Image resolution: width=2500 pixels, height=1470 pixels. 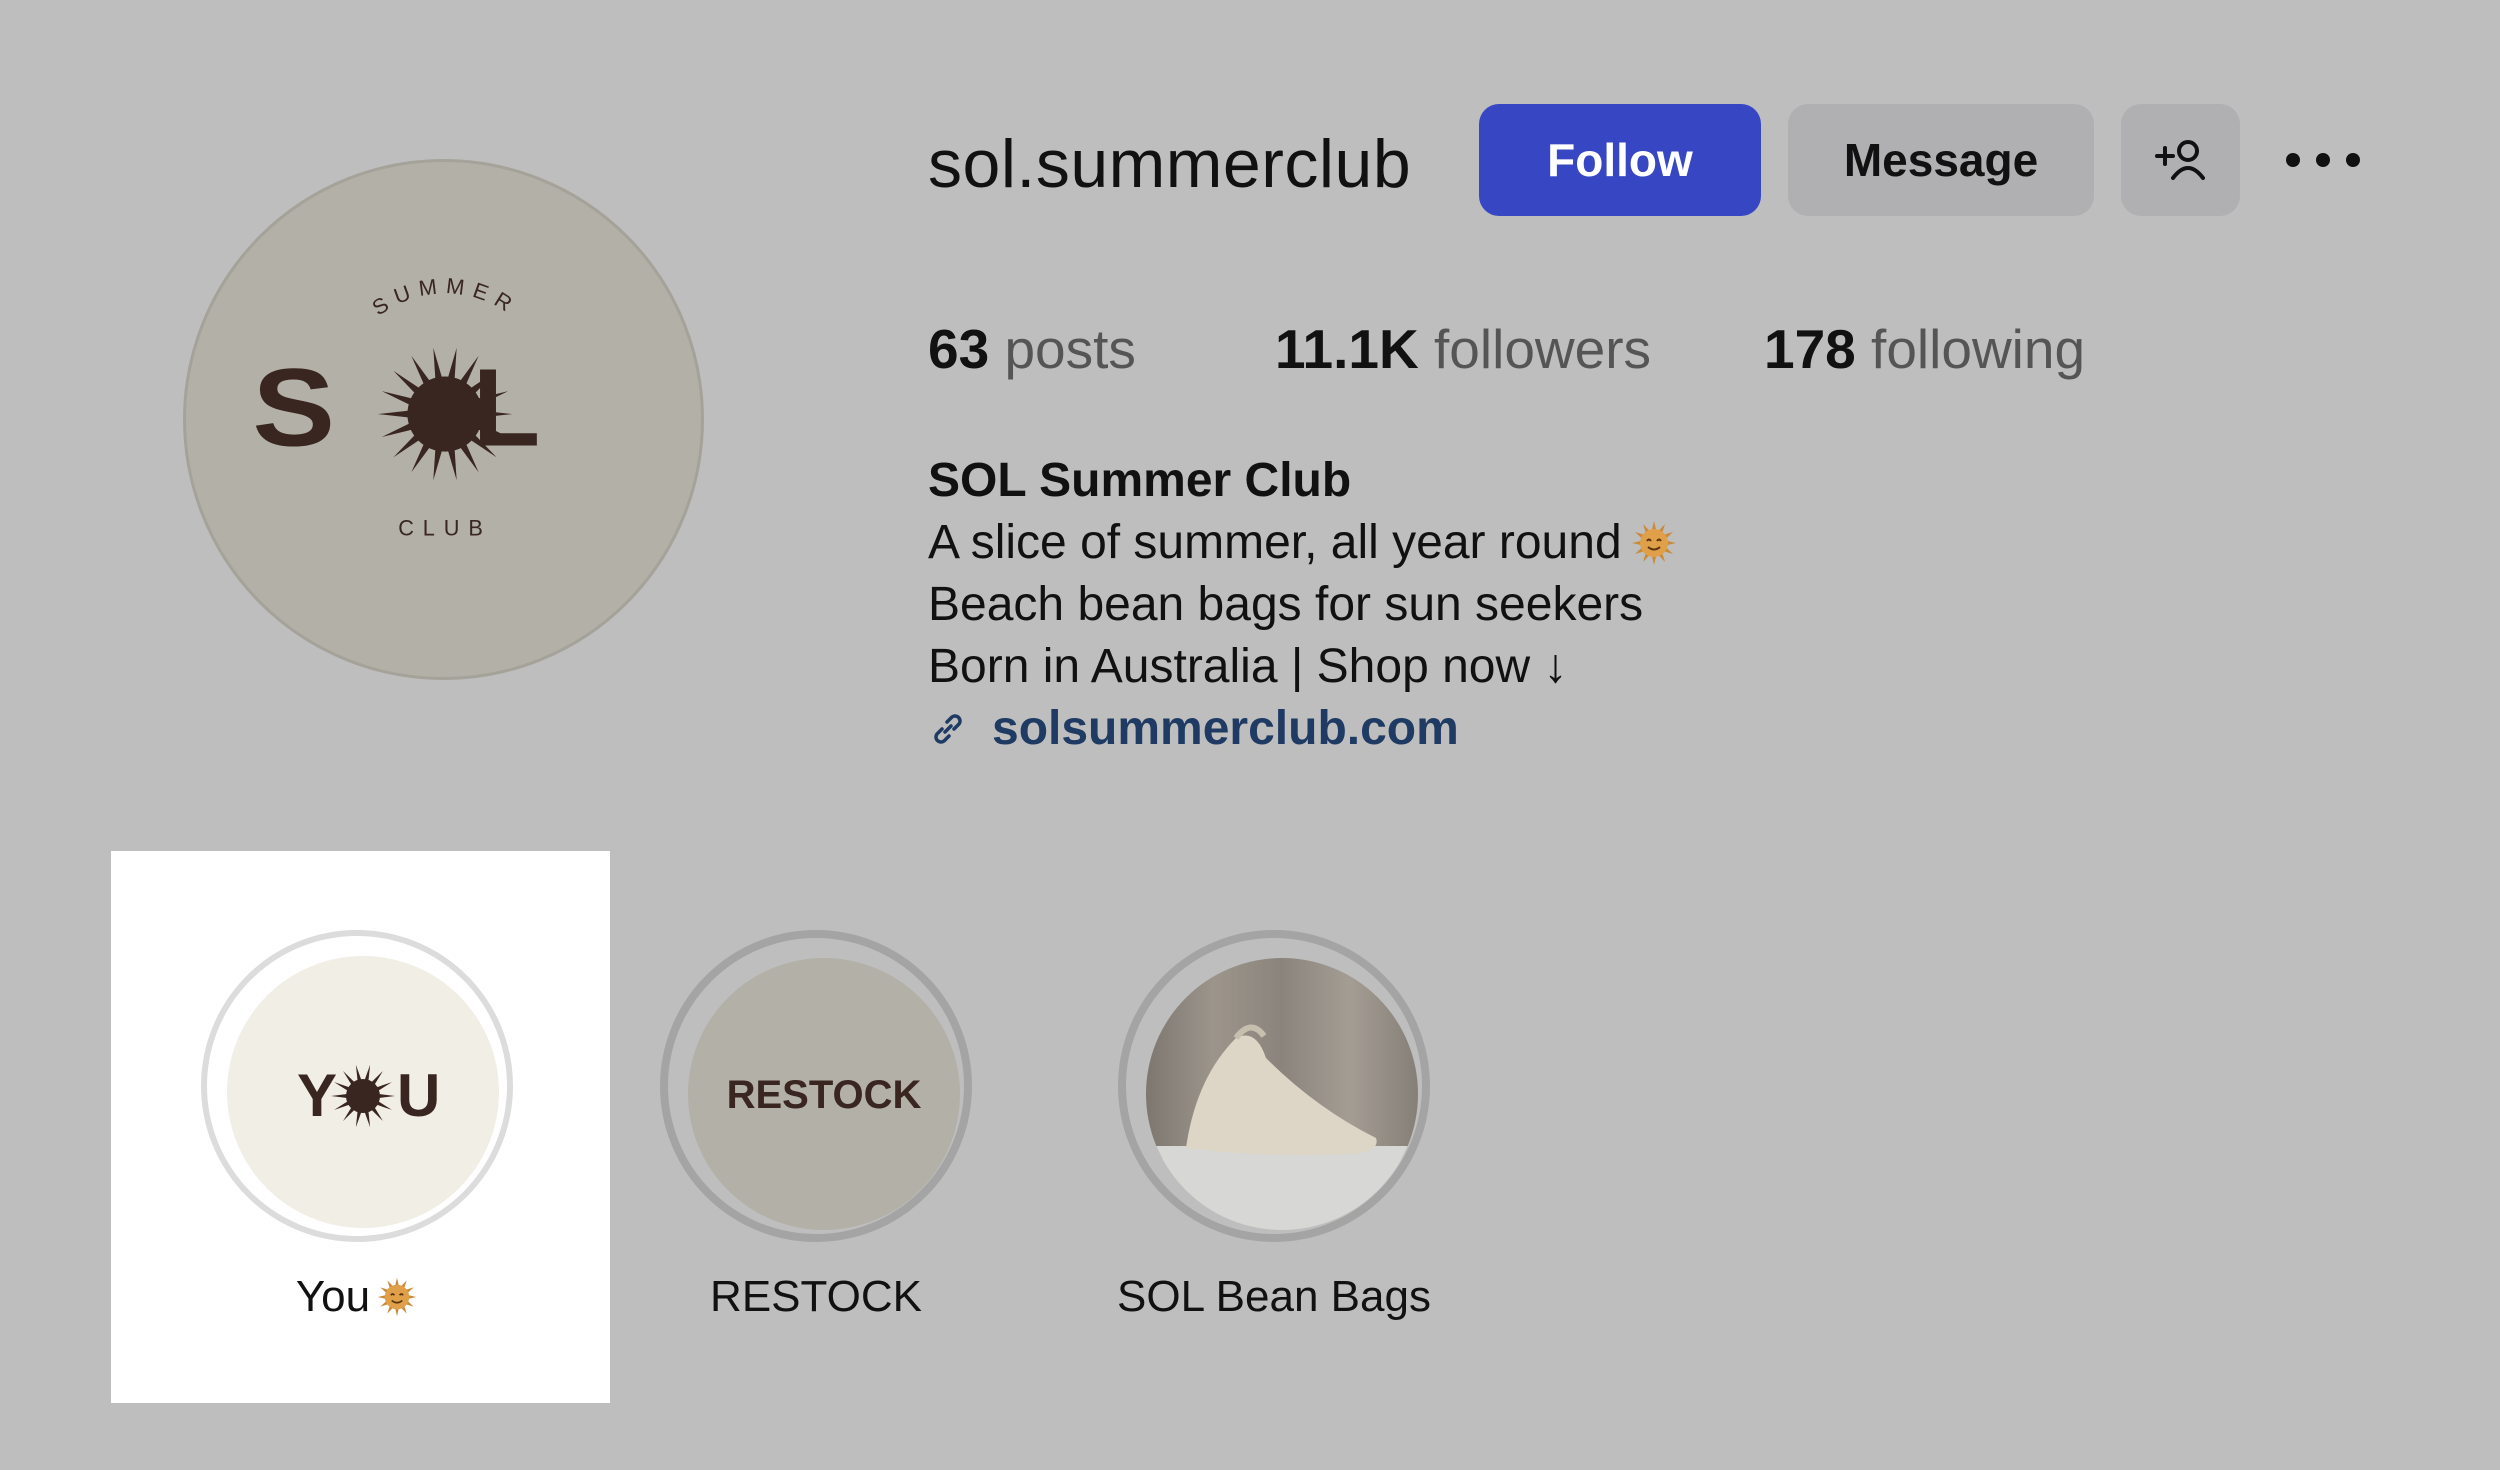 I want to click on bio-line-3: Born in Australia | Shop now ↓, so click(x=1248, y=666).